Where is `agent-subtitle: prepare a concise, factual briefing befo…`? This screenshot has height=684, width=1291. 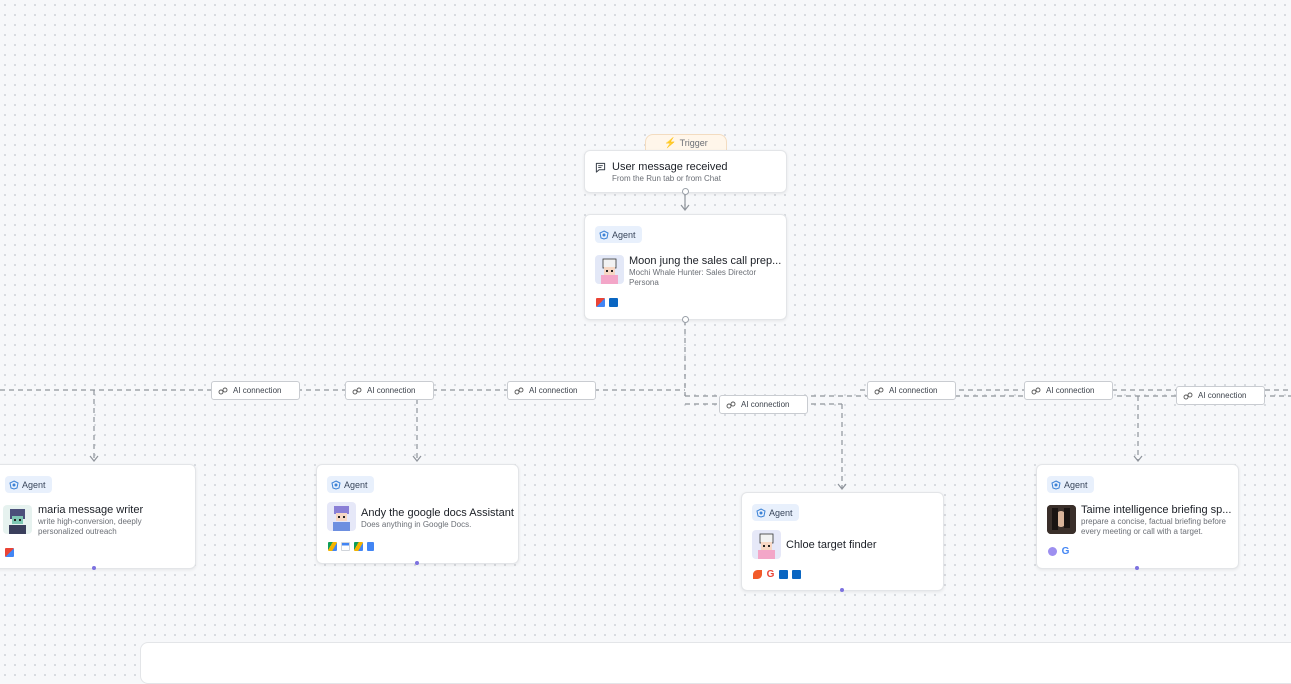
agent-subtitle: prepare a concise, factual briefing befo… is located at coordinates (1153, 526).